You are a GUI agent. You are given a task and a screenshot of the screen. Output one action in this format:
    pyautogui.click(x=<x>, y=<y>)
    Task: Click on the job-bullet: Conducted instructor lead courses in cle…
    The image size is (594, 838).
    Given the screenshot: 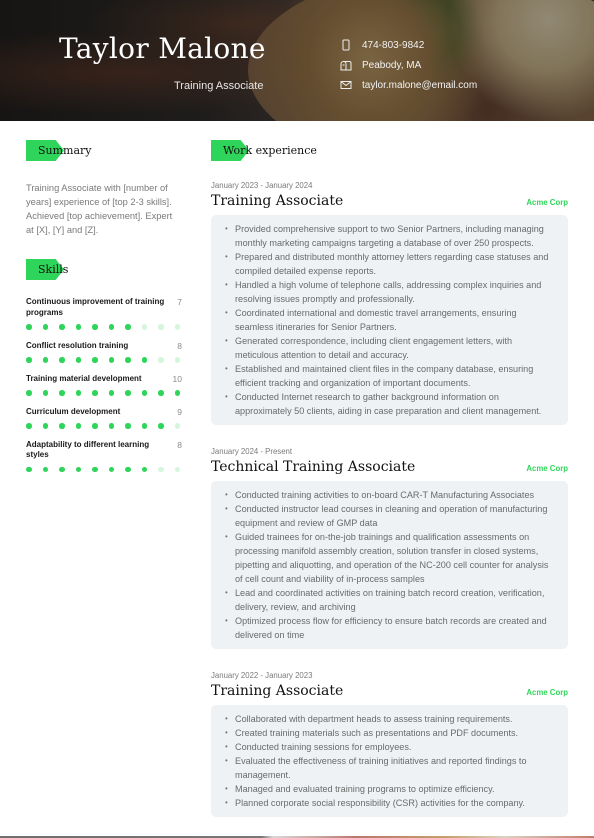 What is the action you would take?
    pyautogui.click(x=390, y=516)
    